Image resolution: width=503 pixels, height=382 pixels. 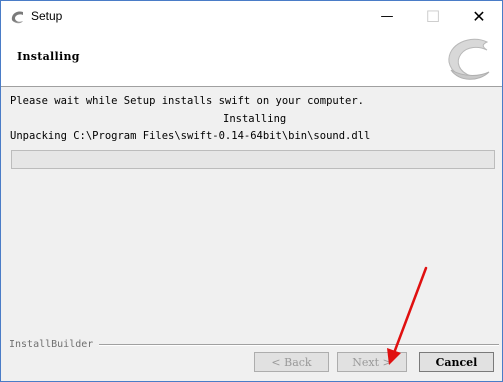 I want to click on progress-bar, so click(x=253, y=159).